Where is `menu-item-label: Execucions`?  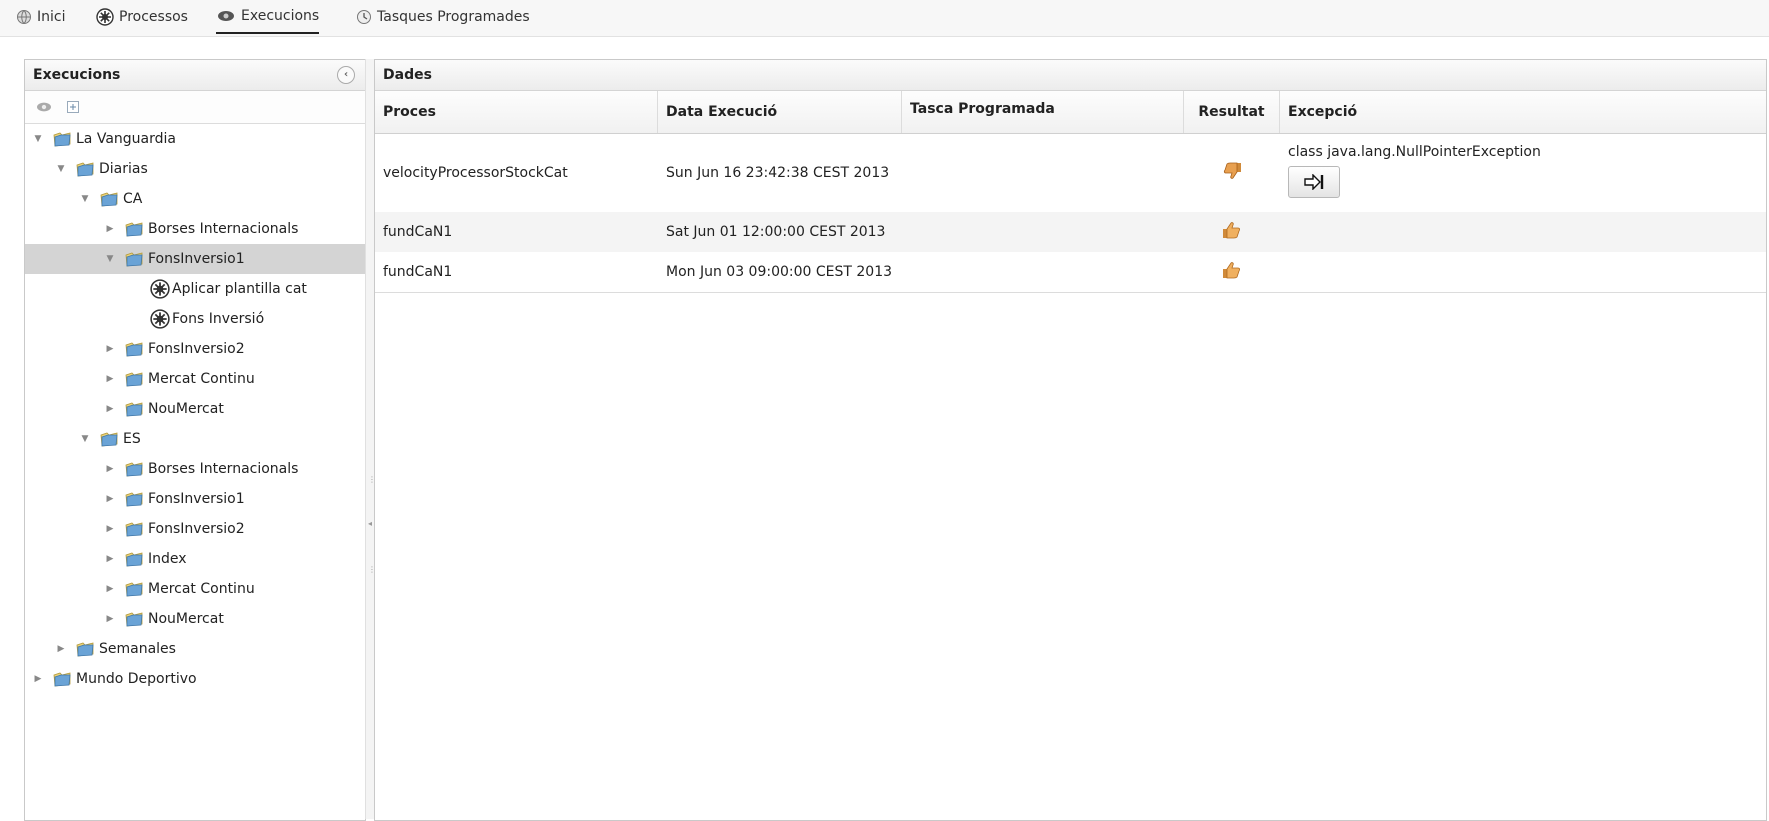 menu-item-label: Execucions is located at coordinates (280, 16).